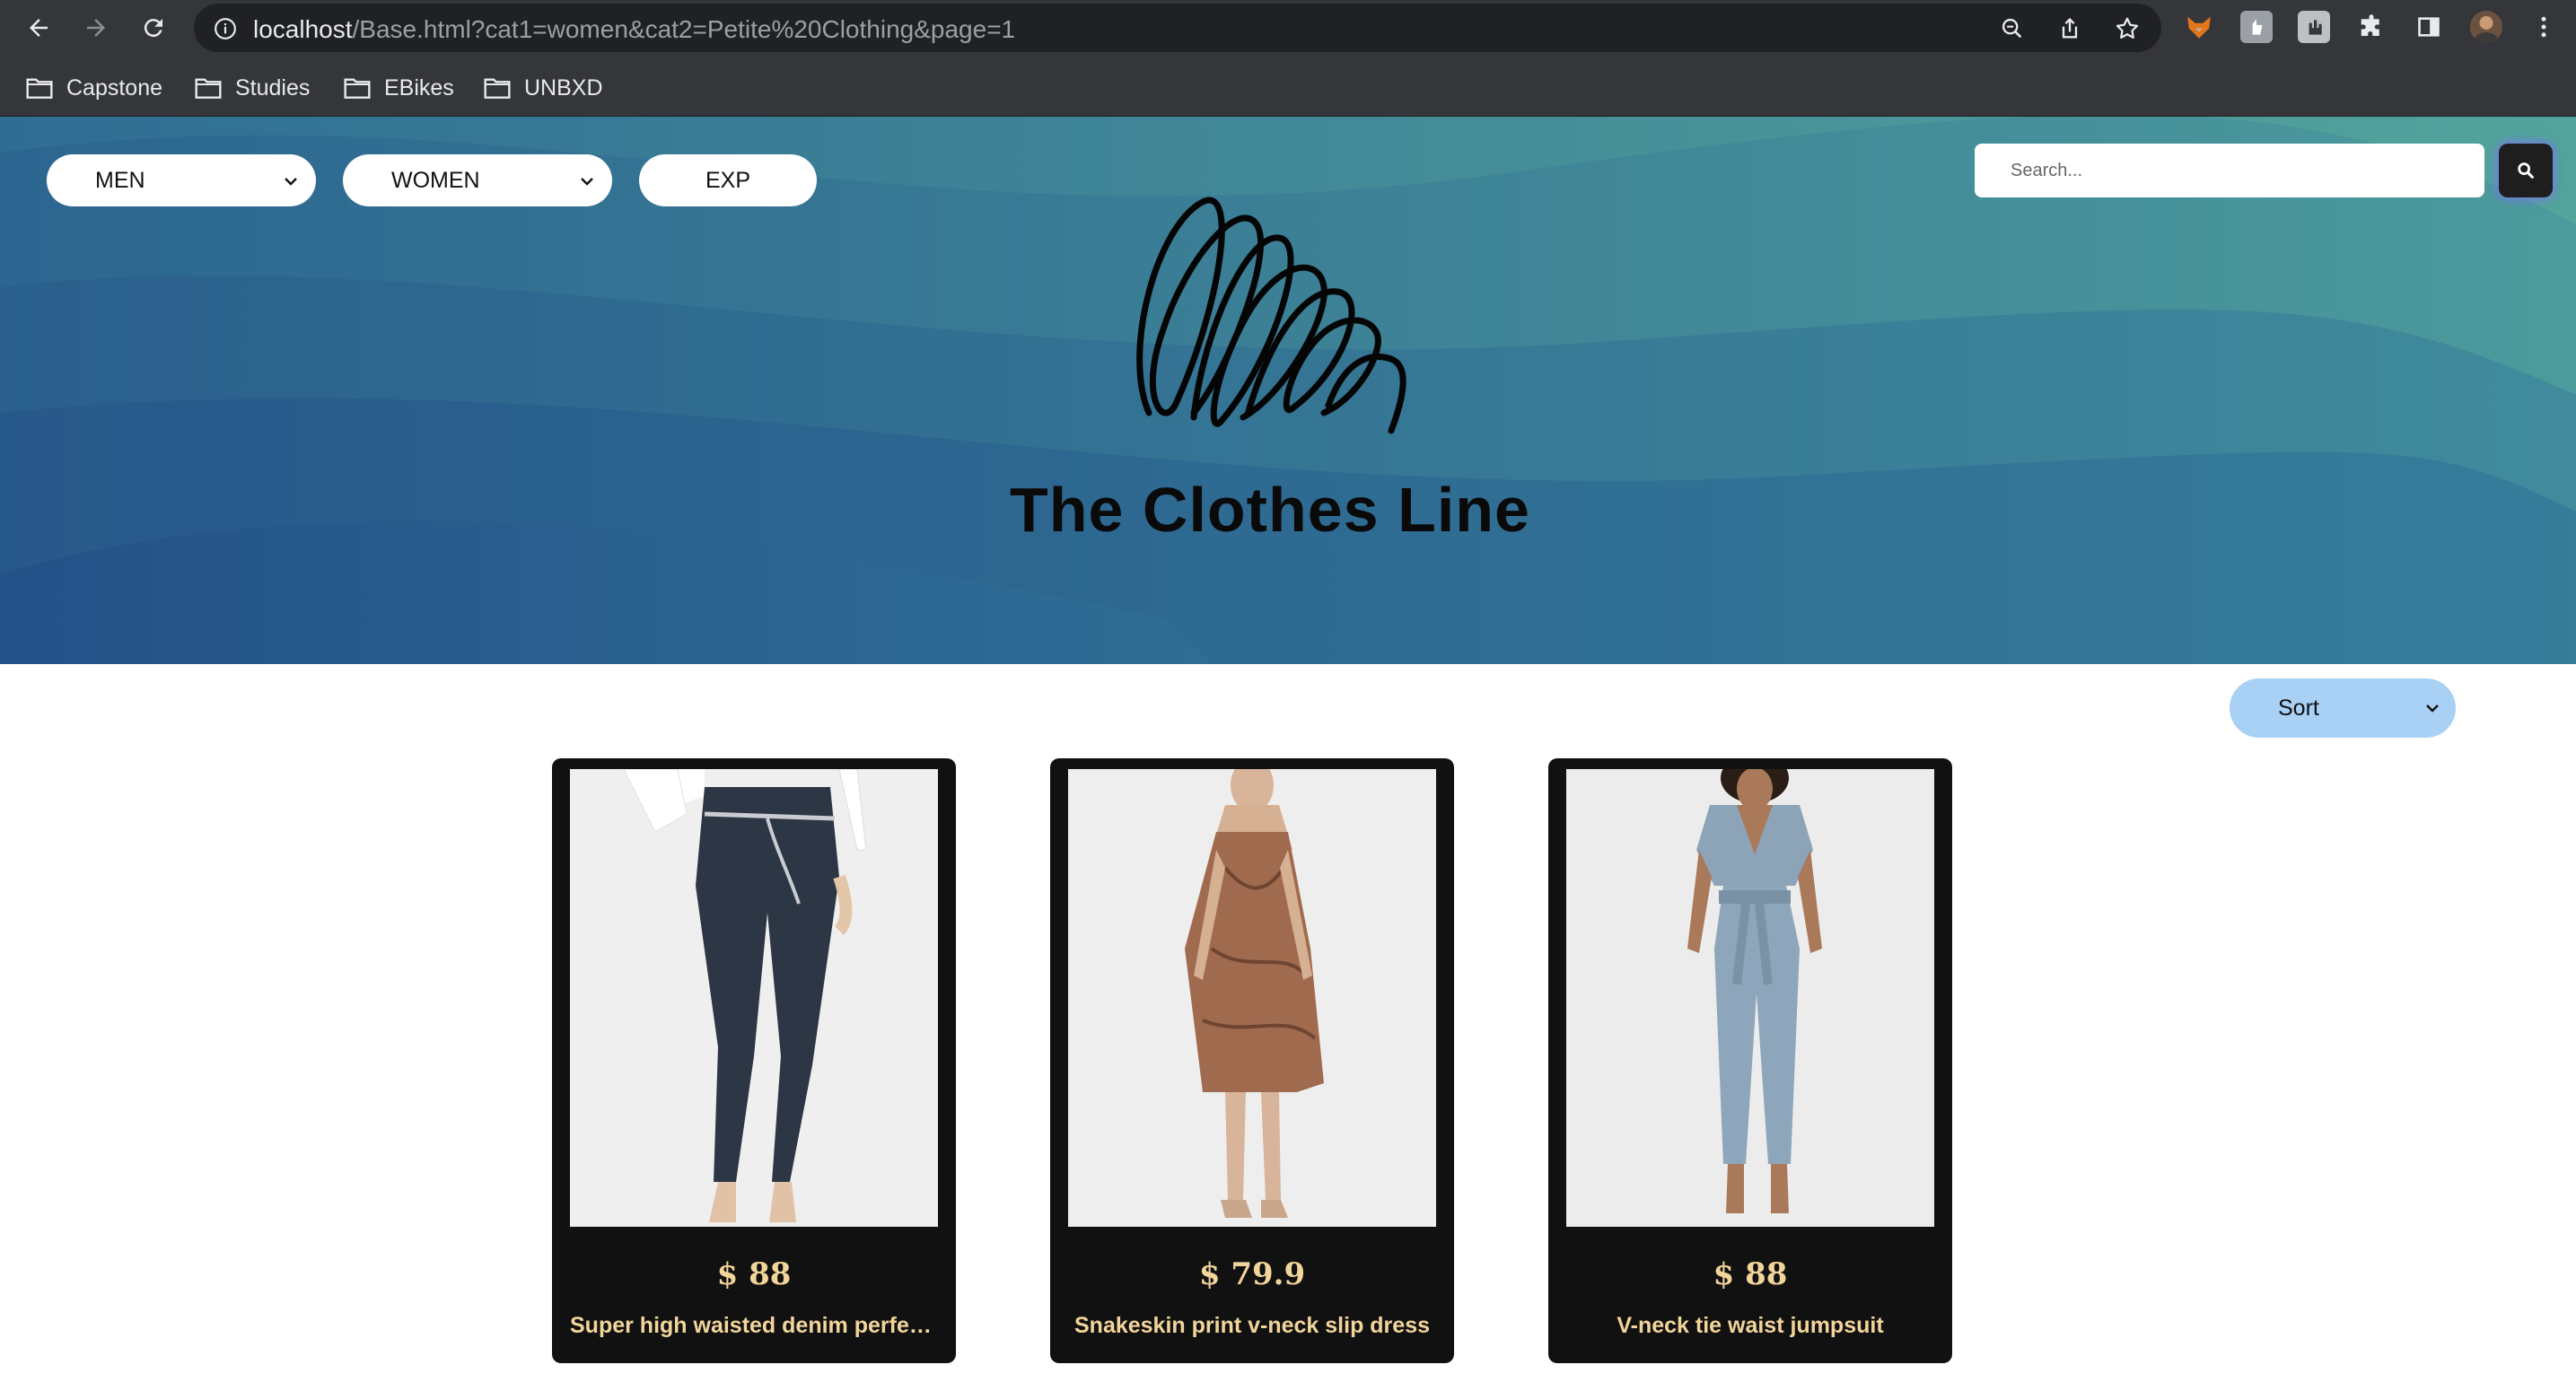 This screenshot has height=1391, width=2576. I want to click on search-icon, so click(2526, 170).